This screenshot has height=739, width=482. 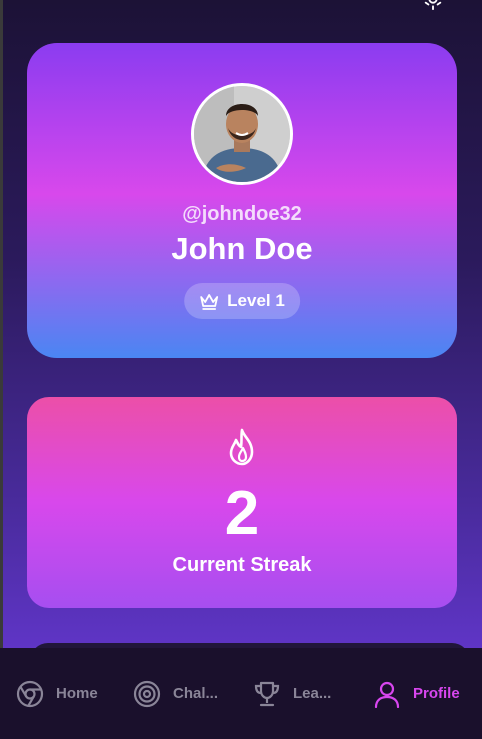 I want to click on nav-item-profile: Profile, so click(x=416, y=693).